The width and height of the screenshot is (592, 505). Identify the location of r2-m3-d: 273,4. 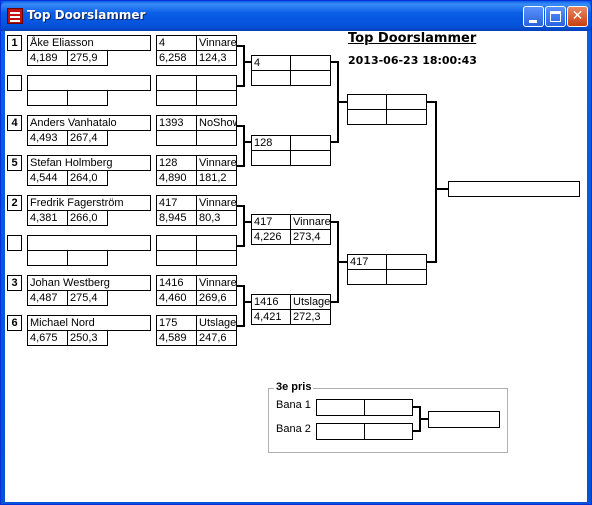
(310, 237).